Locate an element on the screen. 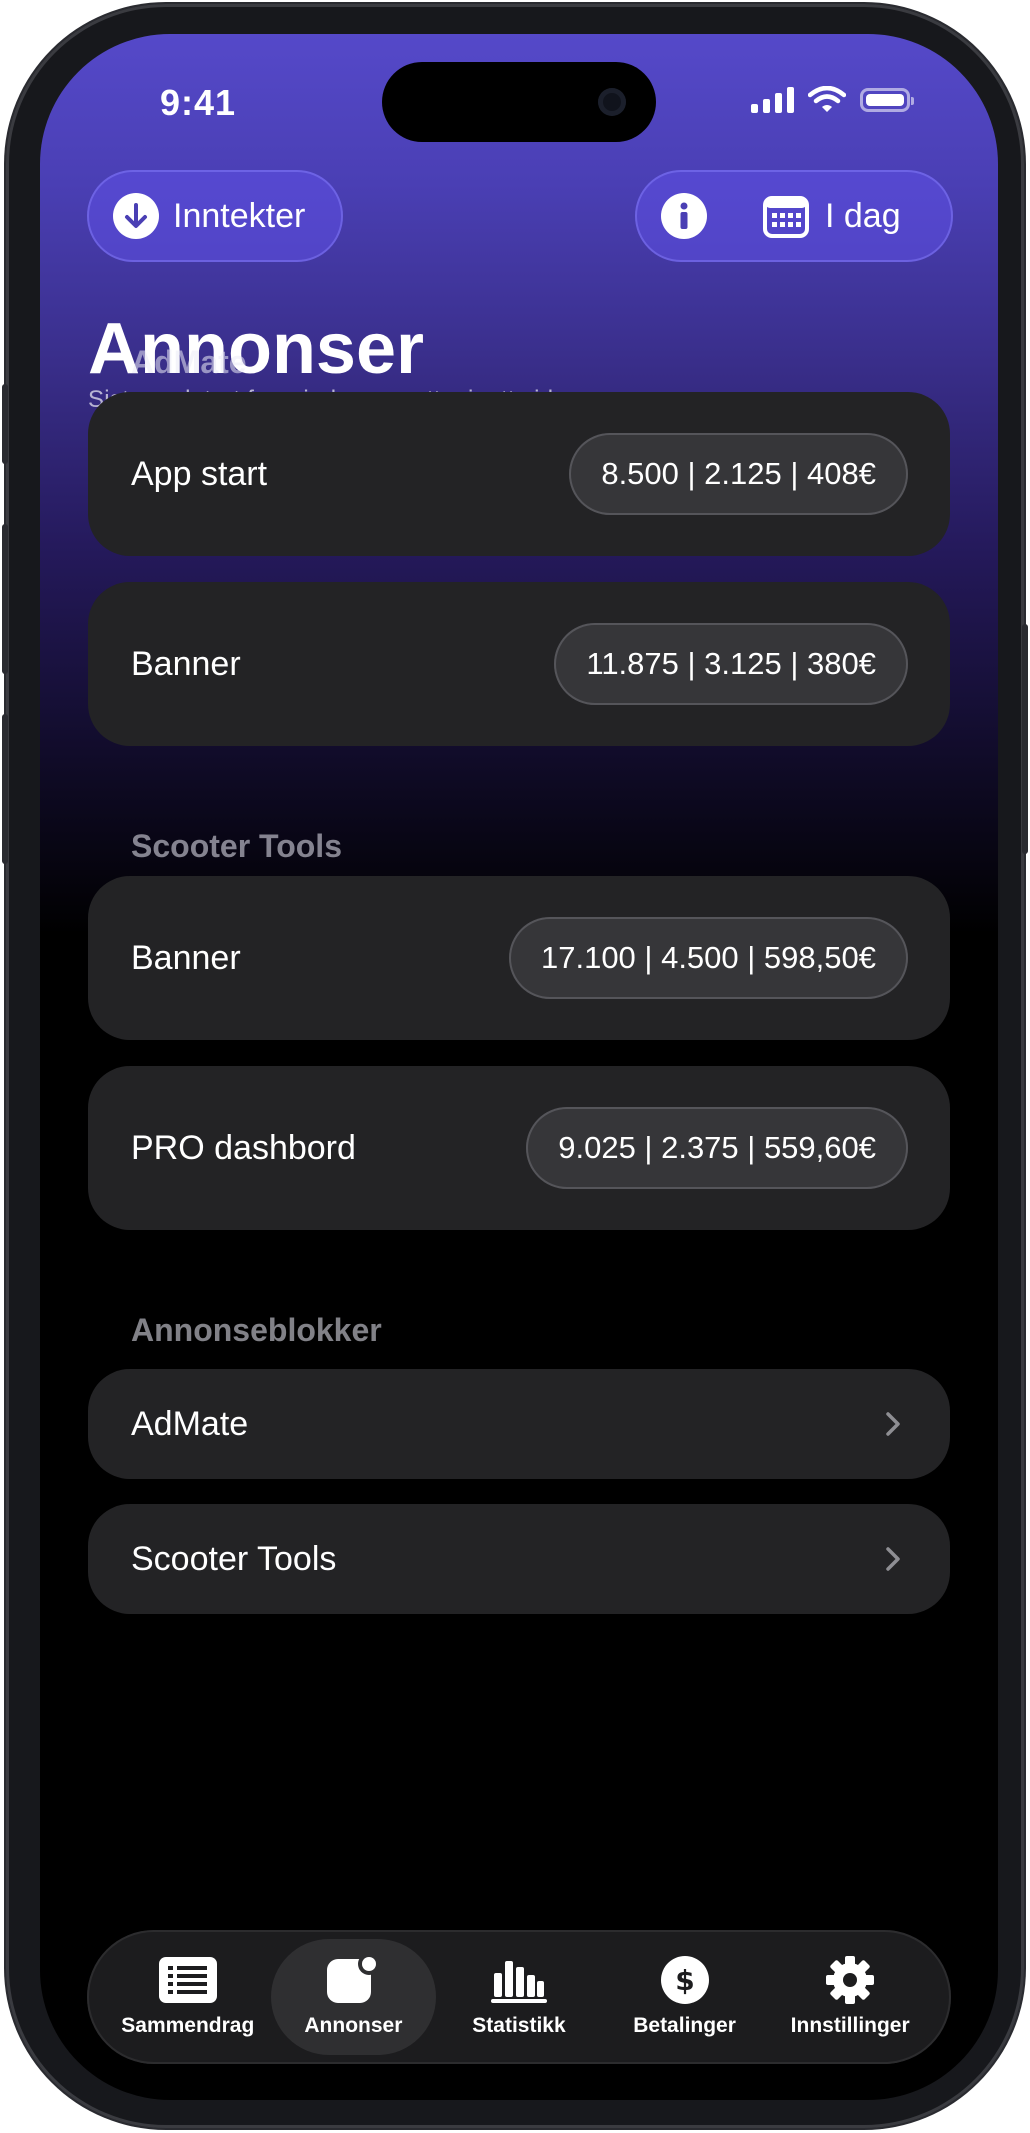 The height and width of the screenshot is (2133, 1030). dynamic-island is located at coordinates (519, 102).